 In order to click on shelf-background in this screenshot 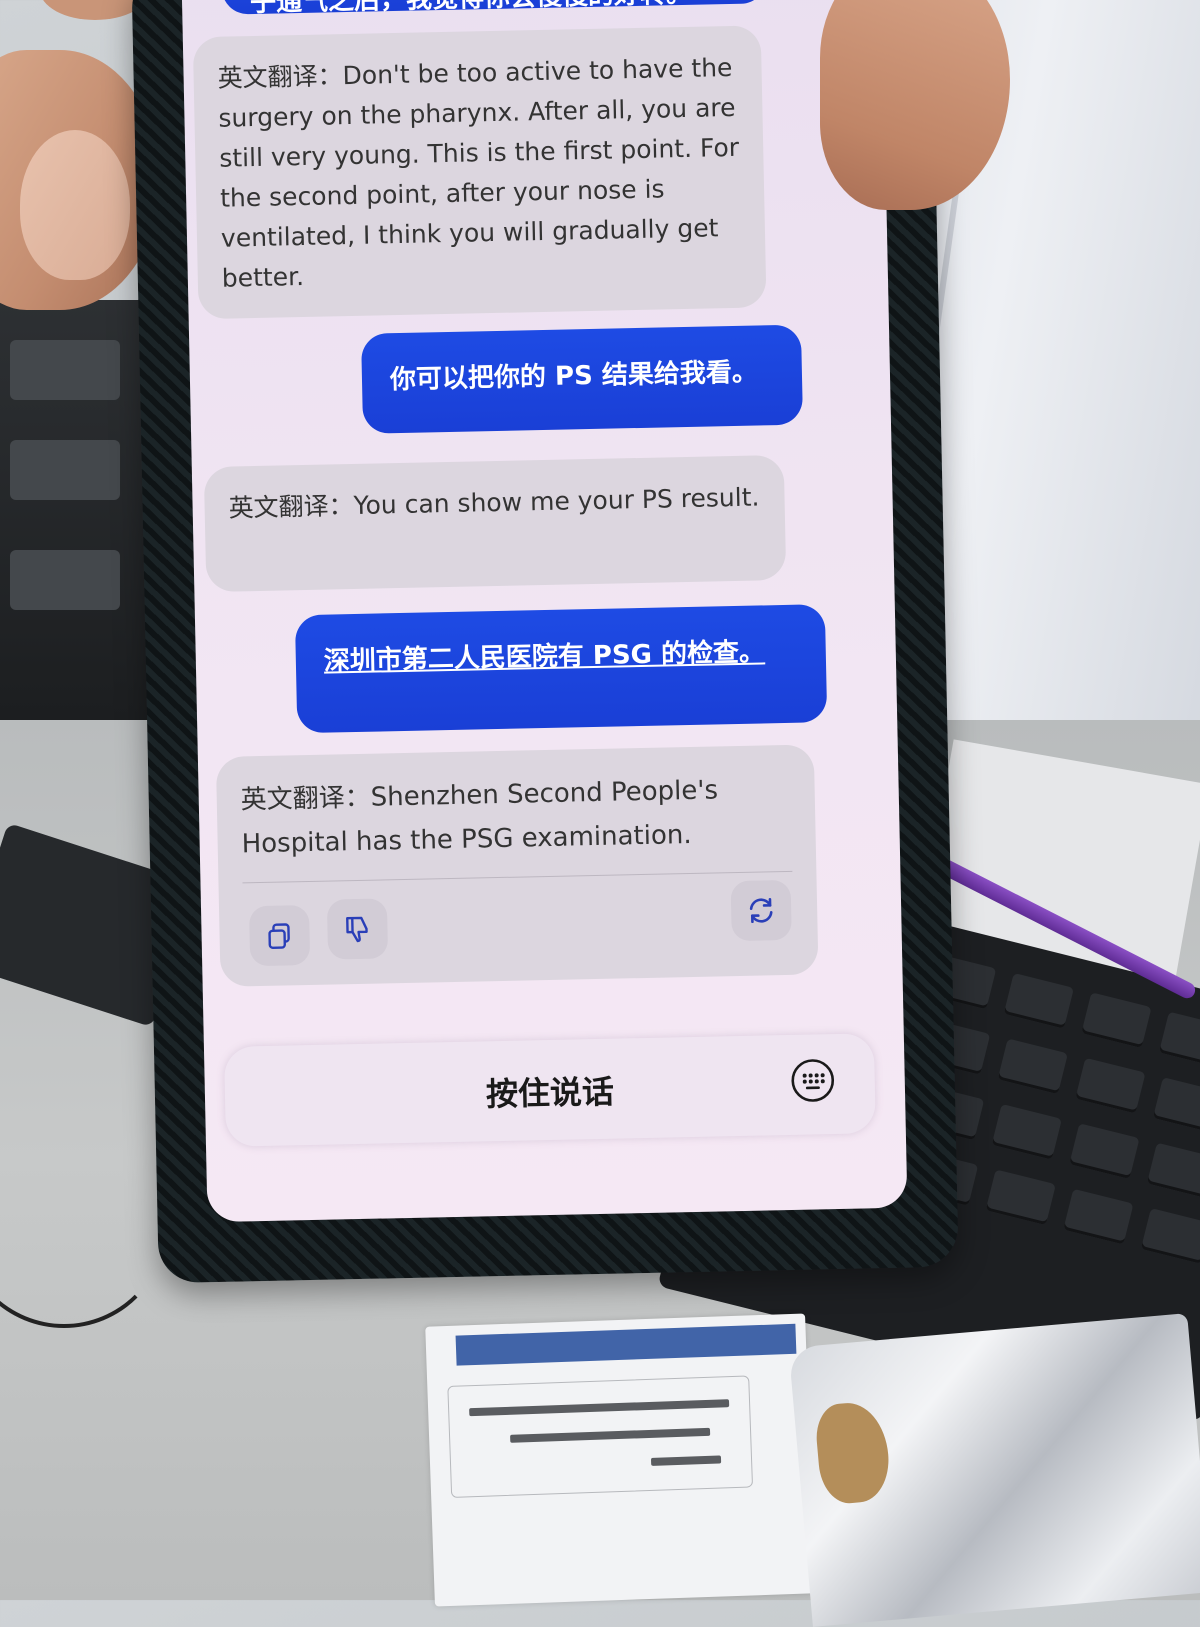, I will do `click(75, 510)`.